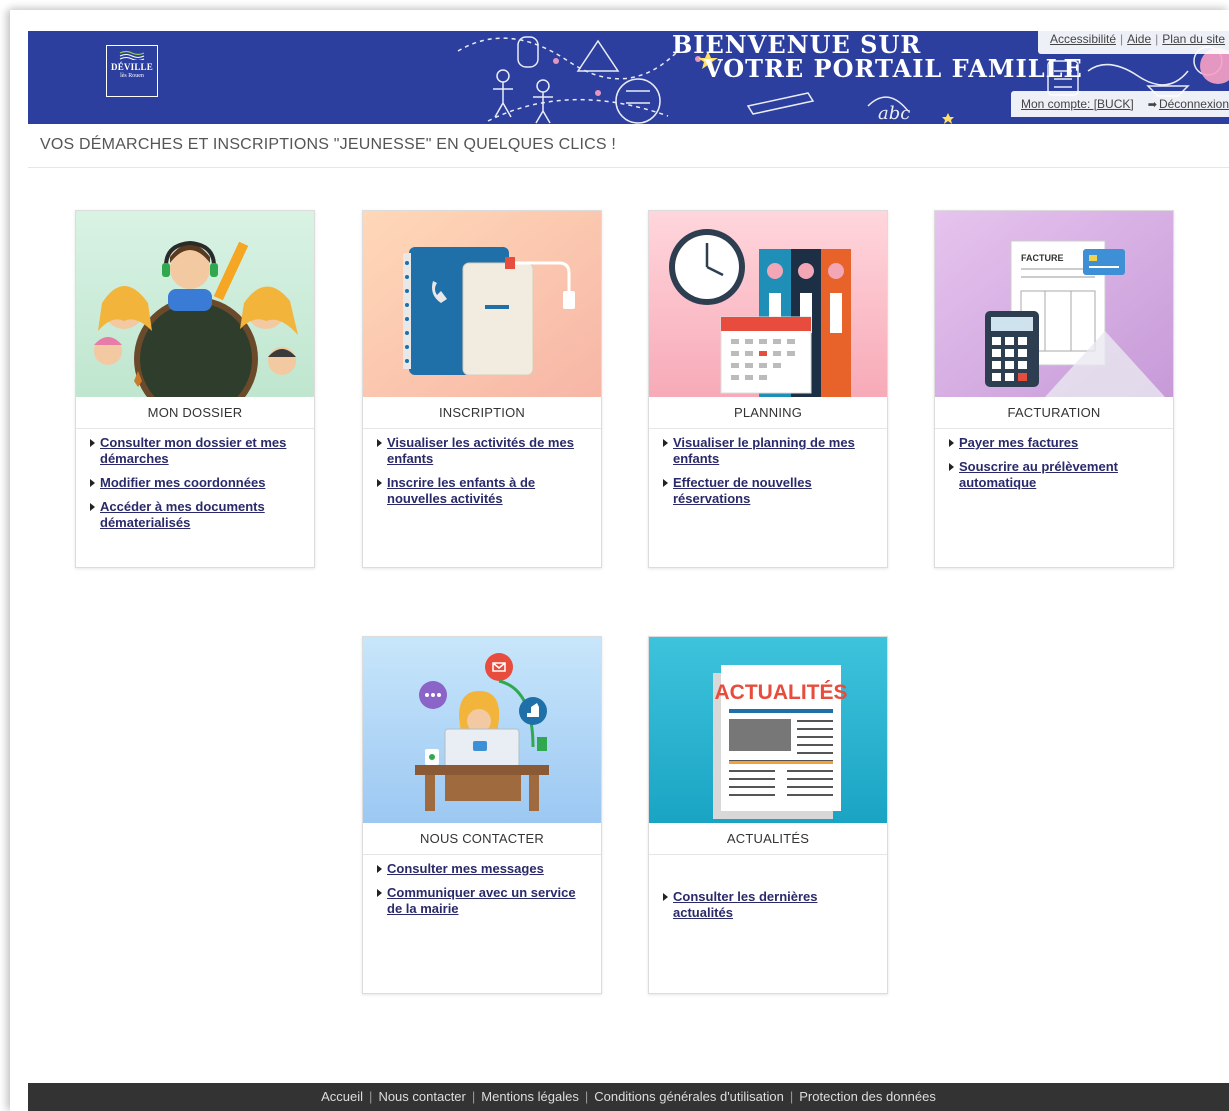 The image size is (1229, 1111). I want to click on card-image: ACTUALITÉS, so click(768, 730).